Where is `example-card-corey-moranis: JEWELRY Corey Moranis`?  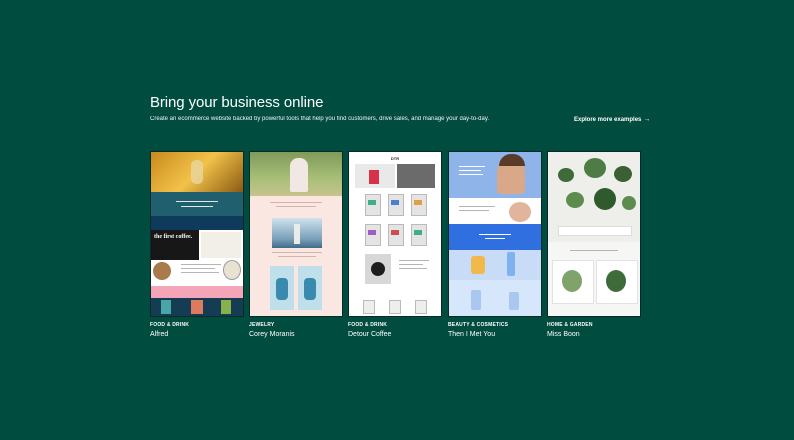
example-card-corey-moranis: JEWELRY Corey Moranis is located at coordinates (296, 244).